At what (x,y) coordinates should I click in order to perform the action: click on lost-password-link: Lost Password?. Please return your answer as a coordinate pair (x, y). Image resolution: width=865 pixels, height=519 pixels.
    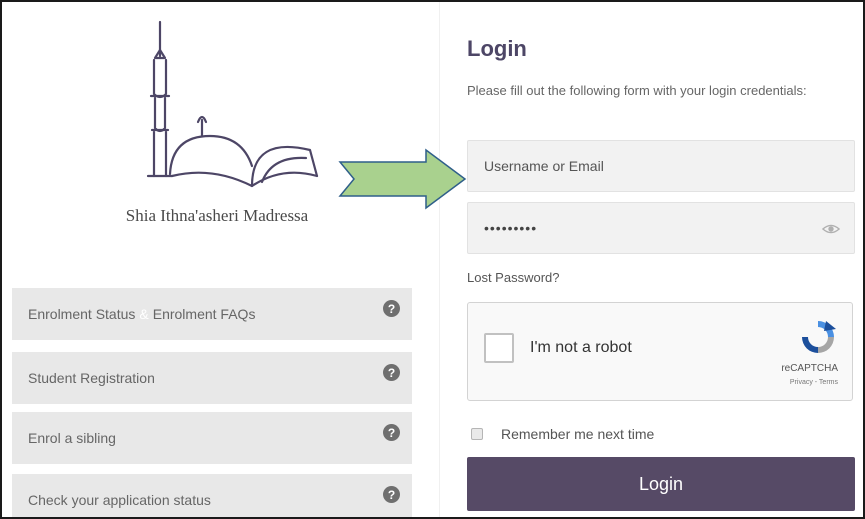
    Looking at the image, I should click on (513, 277).